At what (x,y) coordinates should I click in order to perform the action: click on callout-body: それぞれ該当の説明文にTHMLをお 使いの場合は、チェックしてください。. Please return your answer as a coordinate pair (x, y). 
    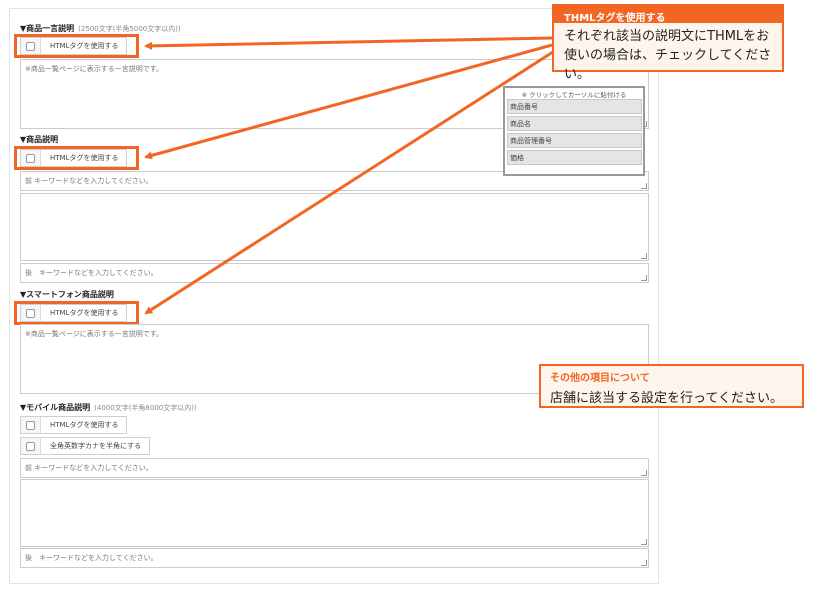
    Looking at the image, I should click on (668, 55).